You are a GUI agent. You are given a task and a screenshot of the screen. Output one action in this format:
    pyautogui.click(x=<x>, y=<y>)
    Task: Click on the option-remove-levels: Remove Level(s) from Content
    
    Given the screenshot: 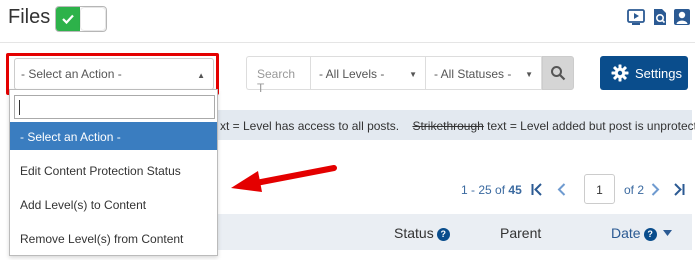 What is the action you would take?
    pyautogui.click(x=113, y=238)
    